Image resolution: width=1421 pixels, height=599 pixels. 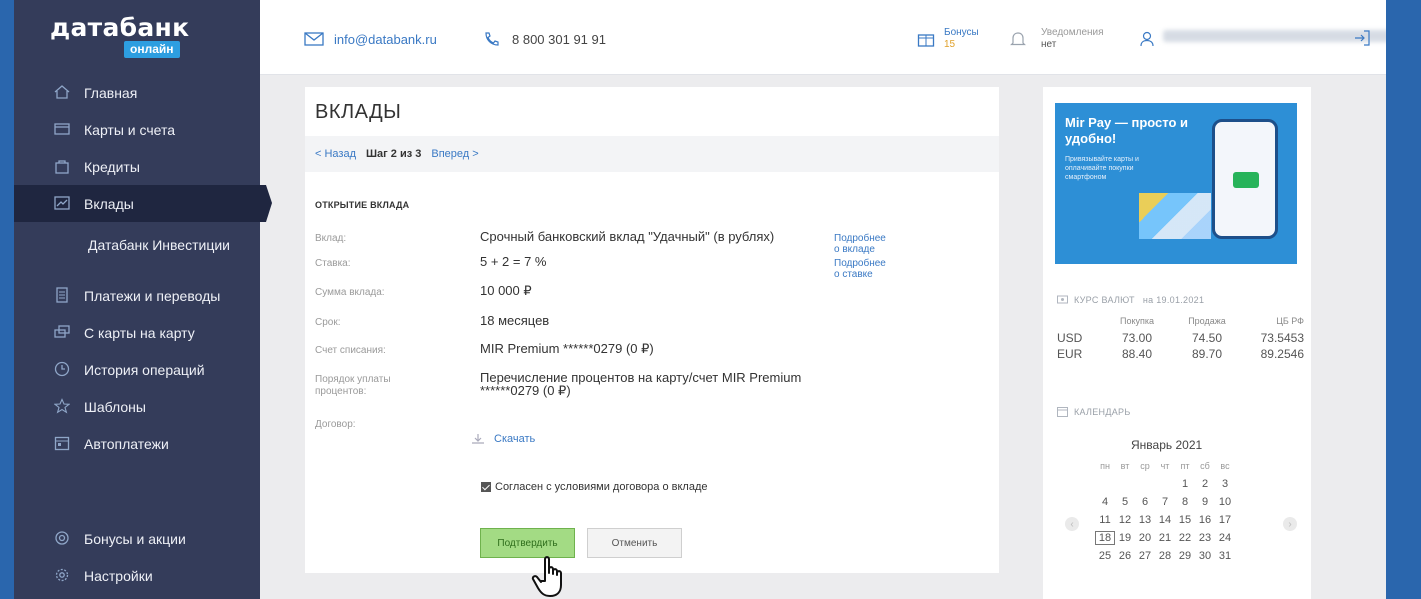 What do you see at coordinates (1147, 39) in the screenshot?
I see `user-icon` at bounding box center [1147, 39].